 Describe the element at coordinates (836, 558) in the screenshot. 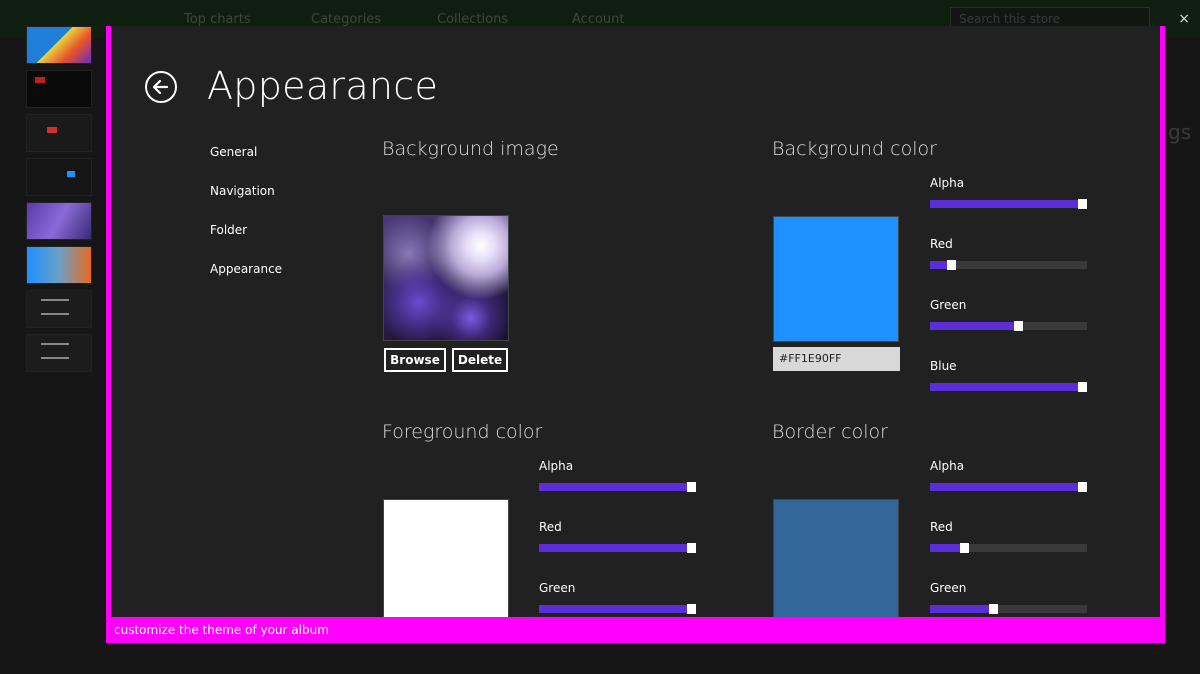

I see `border-color-swatch` at that location.